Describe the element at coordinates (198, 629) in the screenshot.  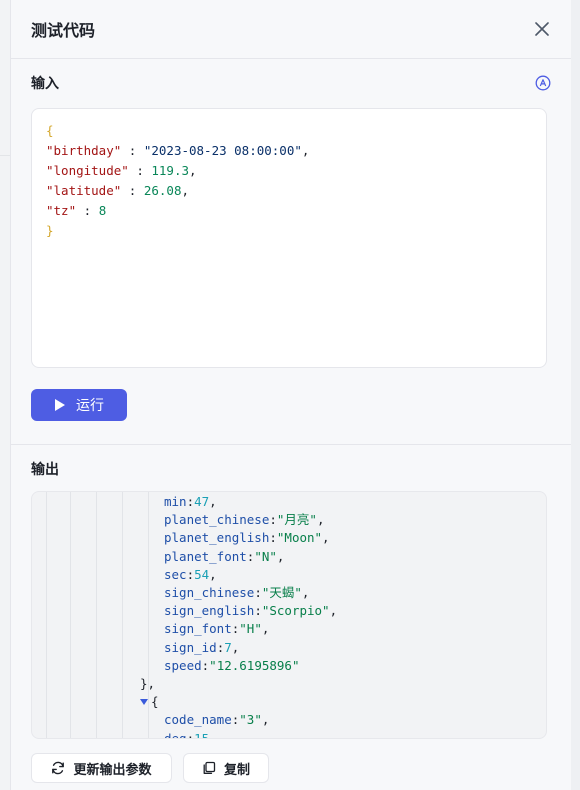
I see `output-token: sign_font` at that location.